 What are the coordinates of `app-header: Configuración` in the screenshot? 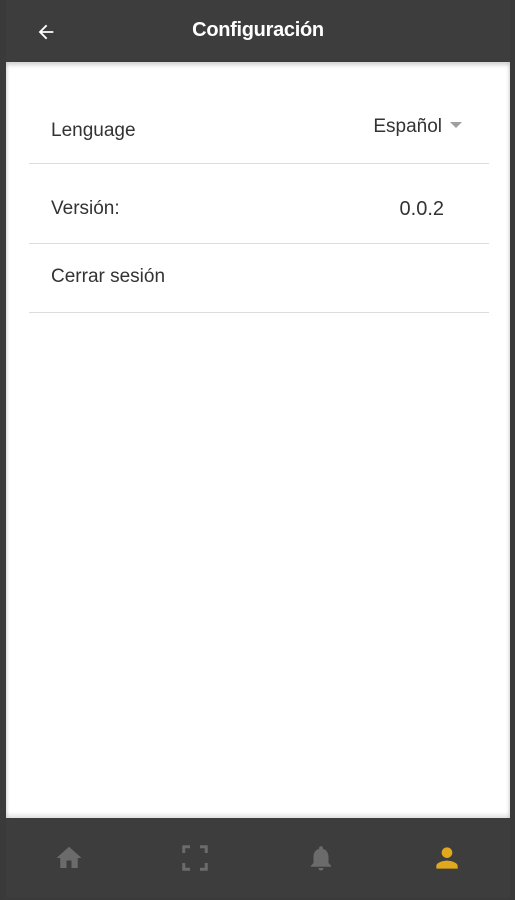 It's located at (258, 31).